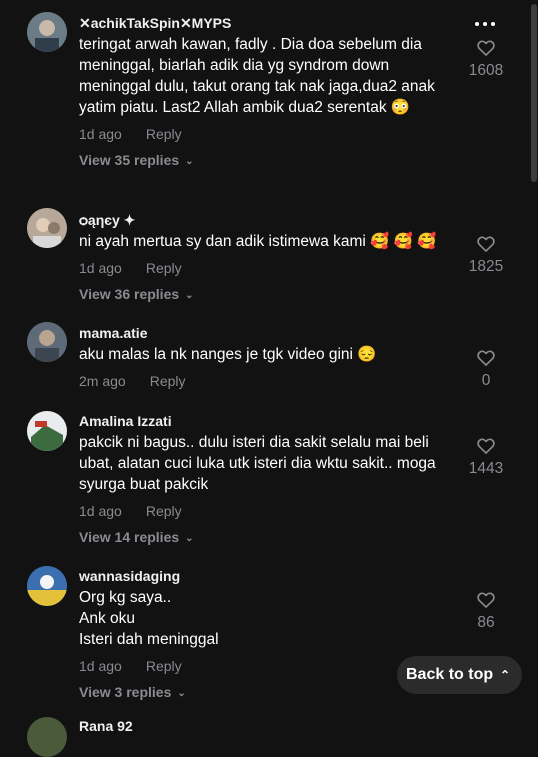  What do you see at coordinates (486, 622) in the screenshot?
I see `like-count: 86` at bounding box center [486, 622].